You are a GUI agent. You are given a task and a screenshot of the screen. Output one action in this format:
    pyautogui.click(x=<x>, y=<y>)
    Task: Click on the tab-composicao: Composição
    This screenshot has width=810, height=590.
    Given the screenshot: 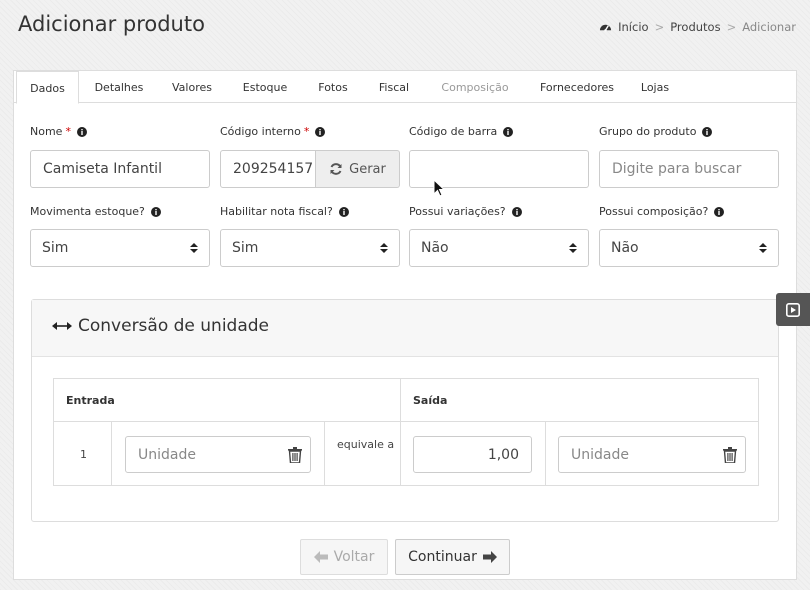 What is the action you would take?
    pyautogui.click(x=475, y=87)
    